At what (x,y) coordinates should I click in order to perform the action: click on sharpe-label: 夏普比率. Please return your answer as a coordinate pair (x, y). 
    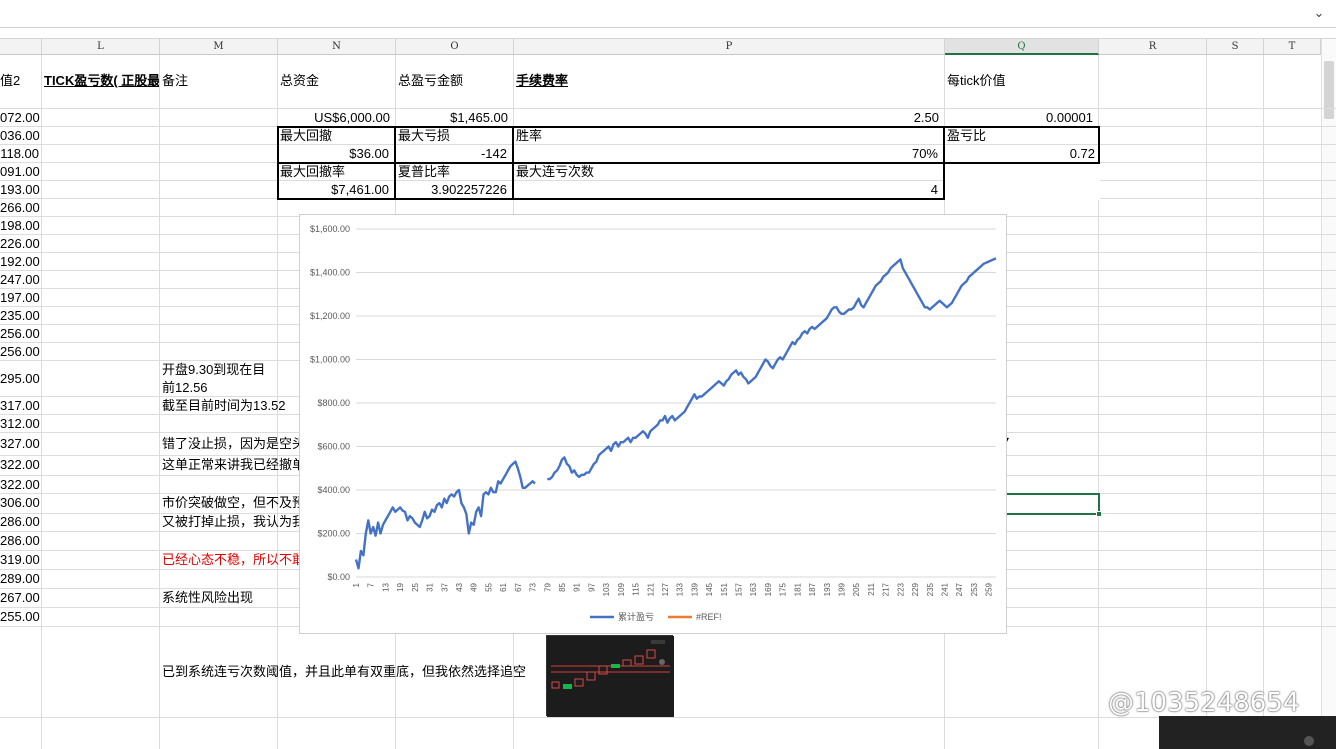
    Looking at the image, I should click on (454, 172).